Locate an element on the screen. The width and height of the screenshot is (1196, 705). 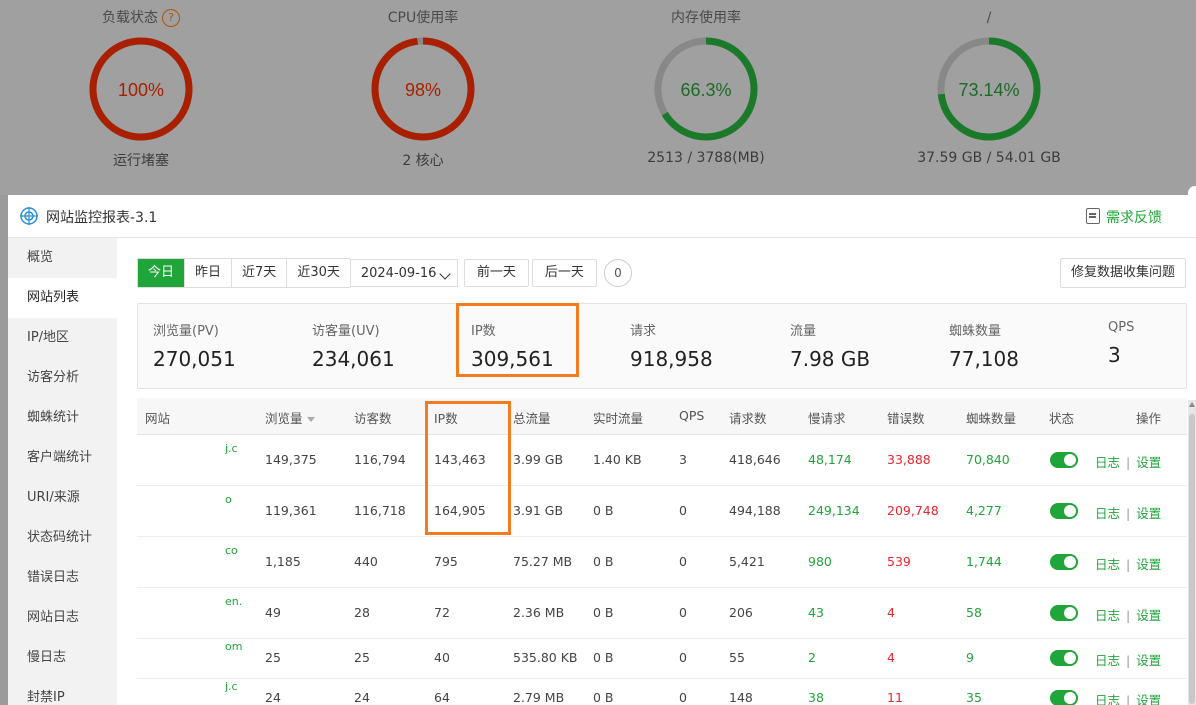
cell-pv: 1,185 is located at coordinates (283, 561).